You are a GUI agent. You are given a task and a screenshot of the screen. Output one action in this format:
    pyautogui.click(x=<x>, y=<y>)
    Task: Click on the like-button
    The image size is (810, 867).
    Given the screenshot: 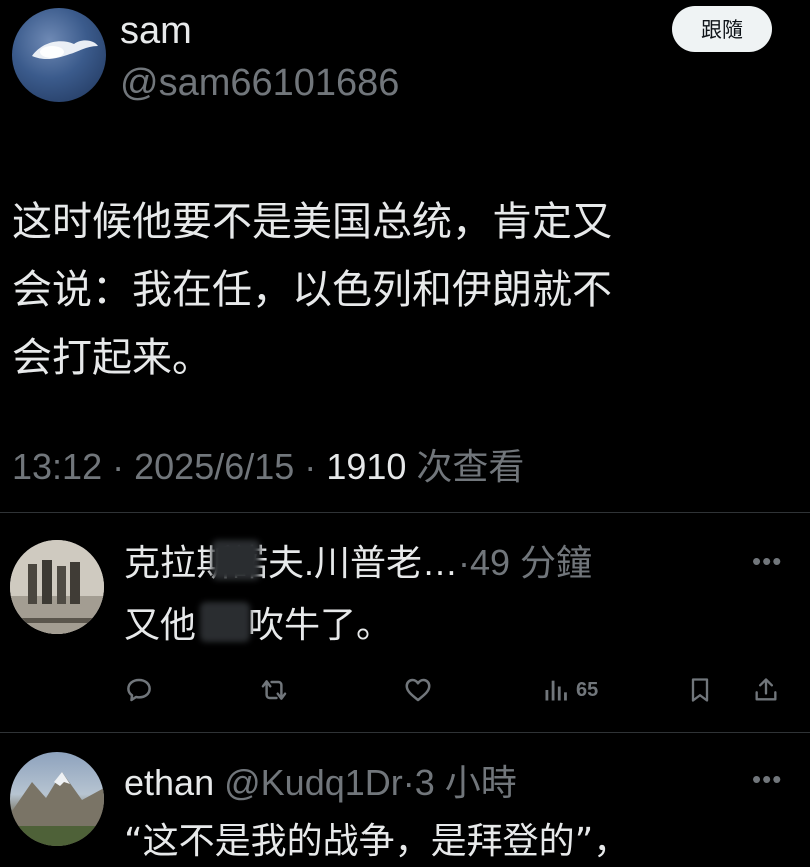 What is the action you would take?
    pyautogui.click(x=418, y=690)
    